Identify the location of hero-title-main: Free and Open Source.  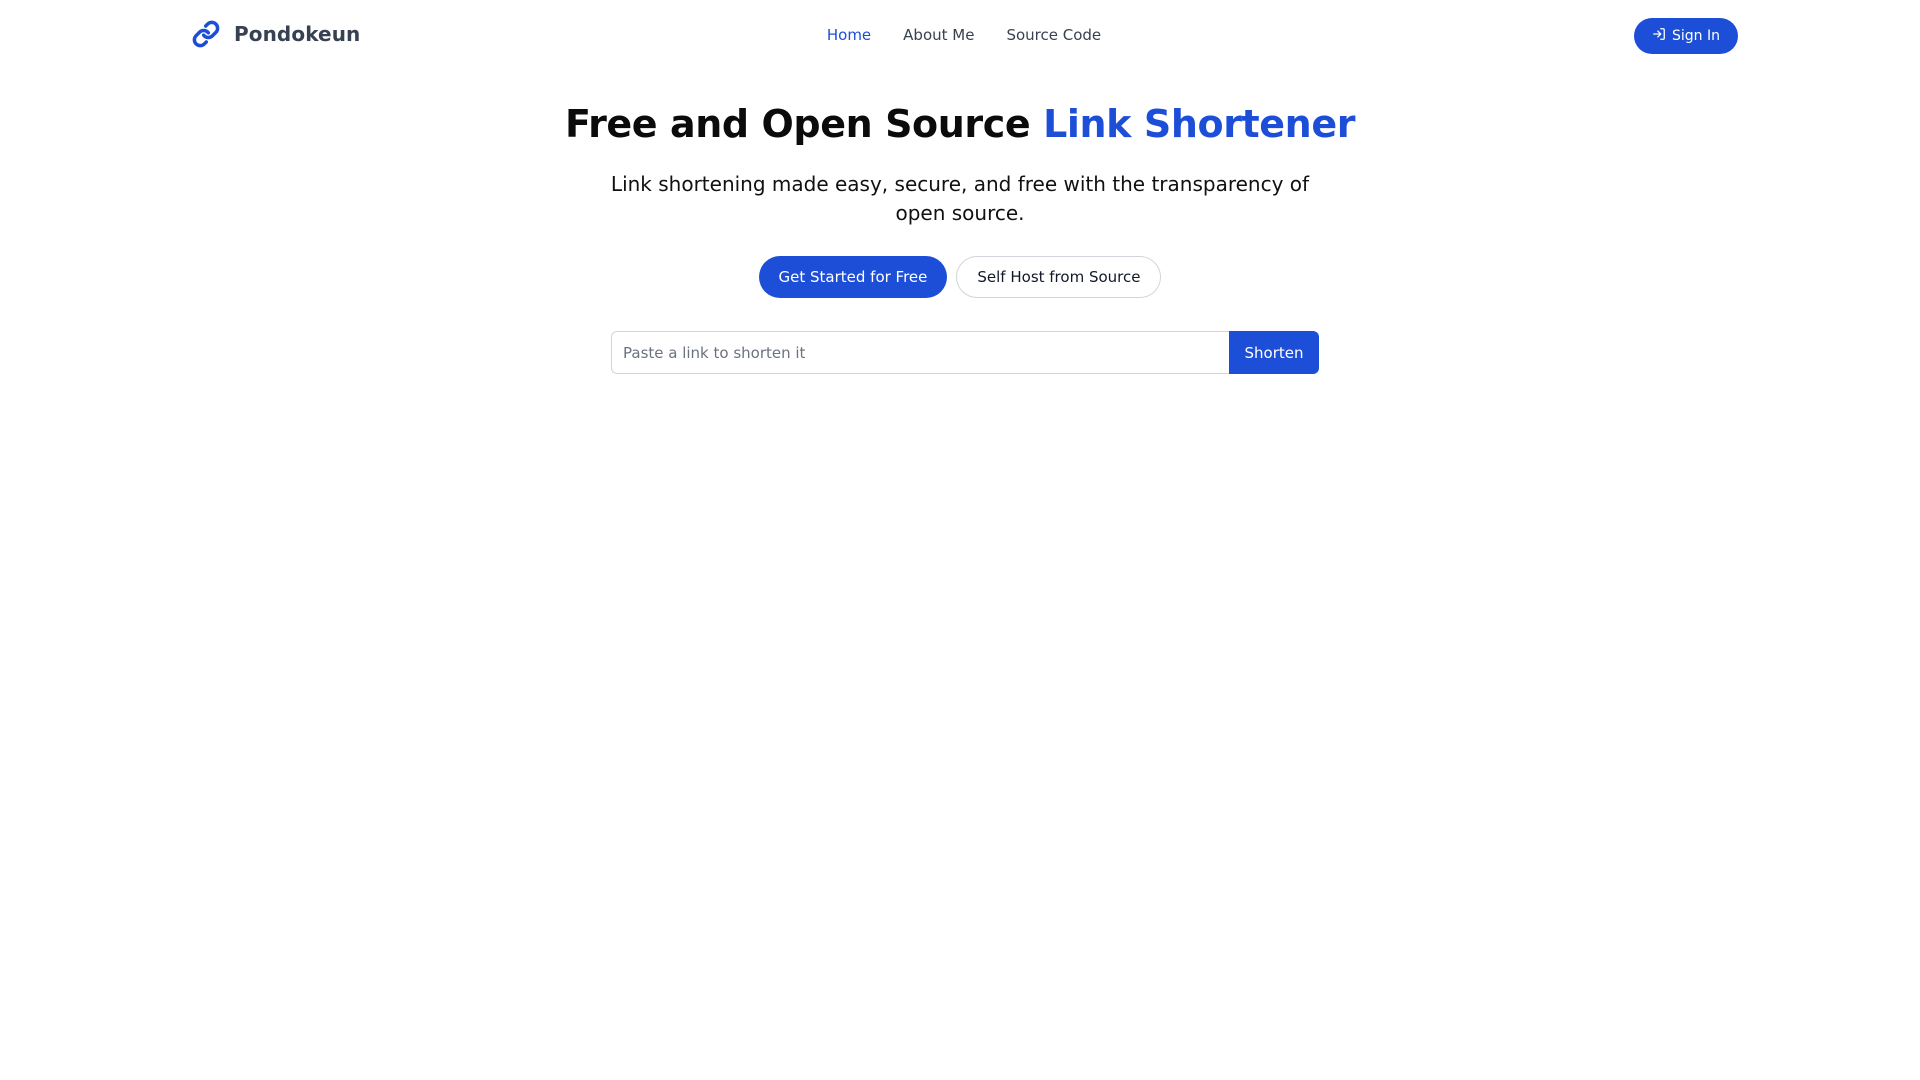
(804, 124).